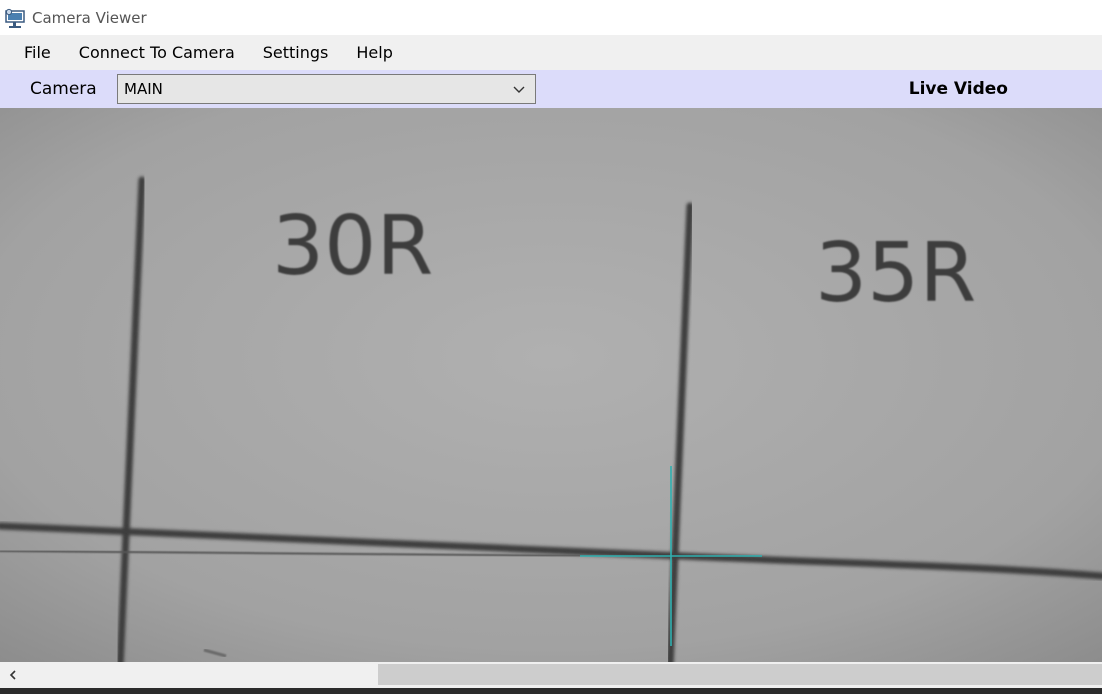  I want to click on scroll-thumb, so click(740, 674).